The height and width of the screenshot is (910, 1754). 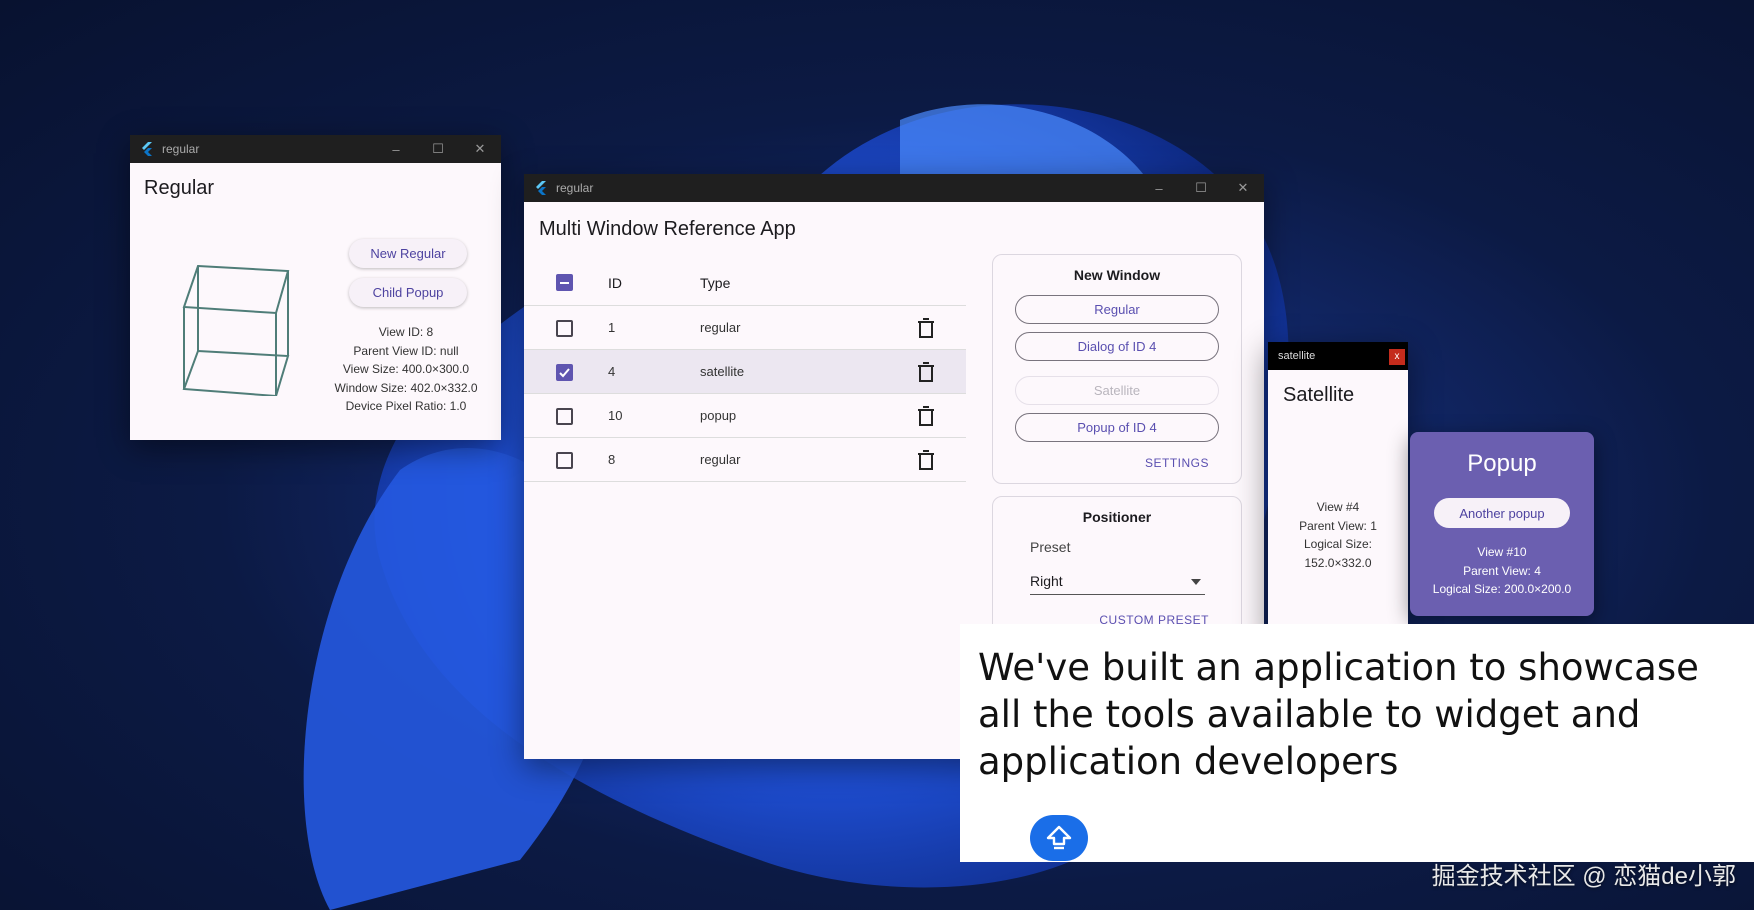 What do you see at coordinates (406, 350) in the screenshot?
I see `info-line: Parent View ID: null` at bounding box center [406, 350].